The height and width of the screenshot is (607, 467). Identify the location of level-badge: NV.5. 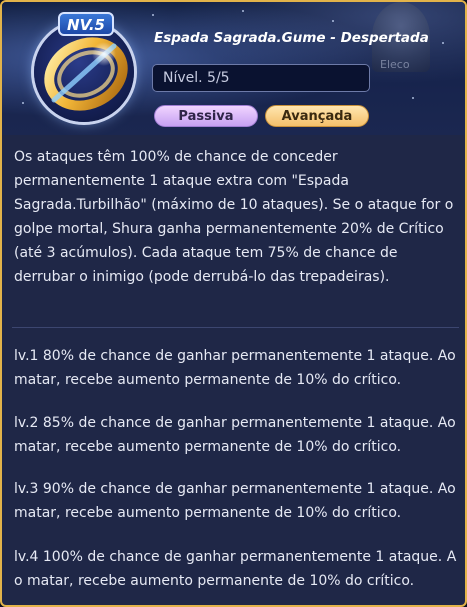
(86, 24).